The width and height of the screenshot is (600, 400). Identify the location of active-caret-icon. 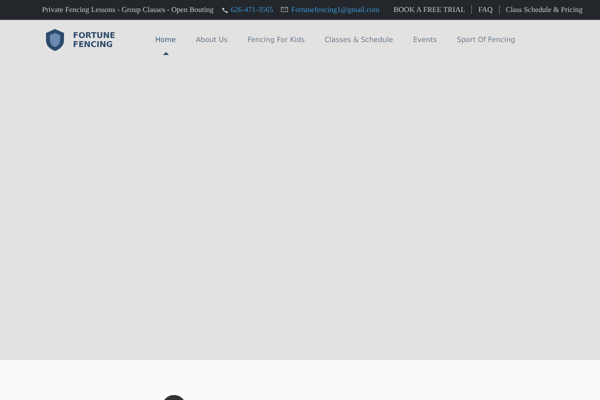
(165, 53).